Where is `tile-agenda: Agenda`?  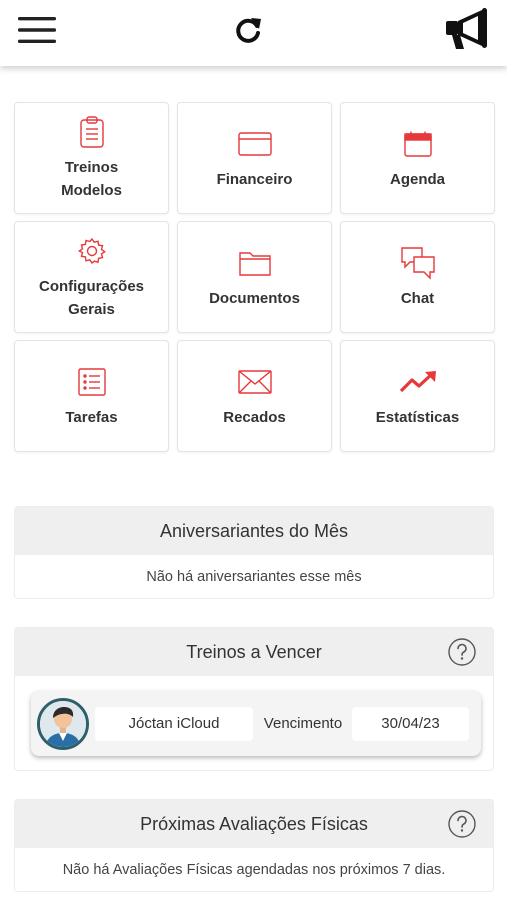
tile-agenda: Agenda is located at coordinates (417, 158).